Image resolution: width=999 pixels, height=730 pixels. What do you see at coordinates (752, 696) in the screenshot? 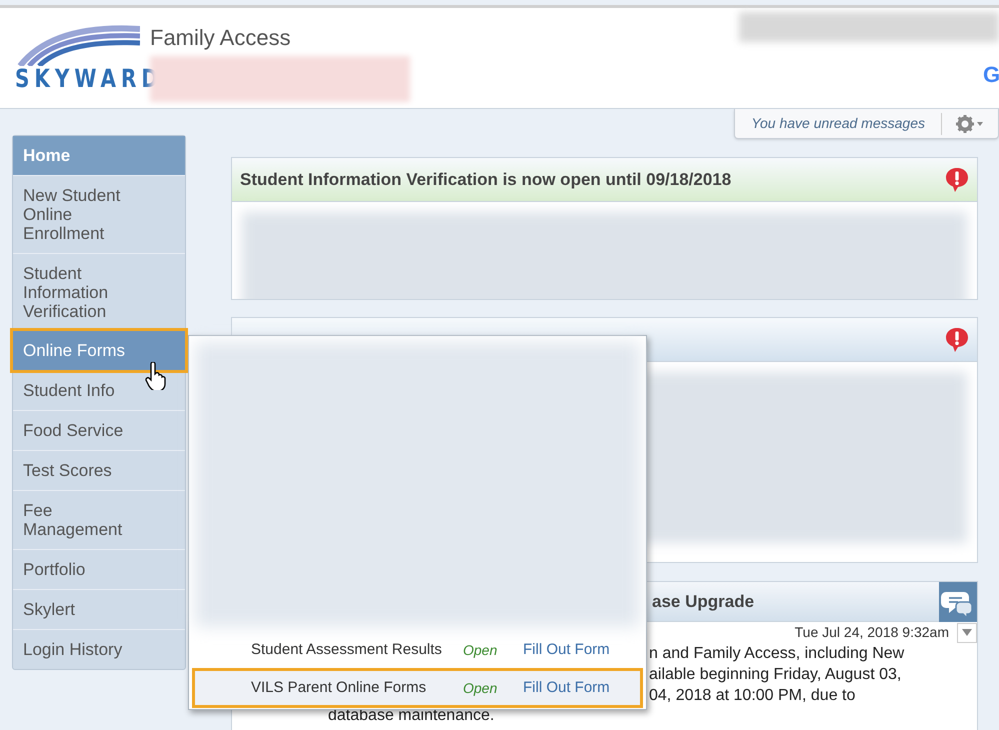
I see `message-text: 04, 2018 at 10:00 PM, due to` at bounding box center [752, 696].